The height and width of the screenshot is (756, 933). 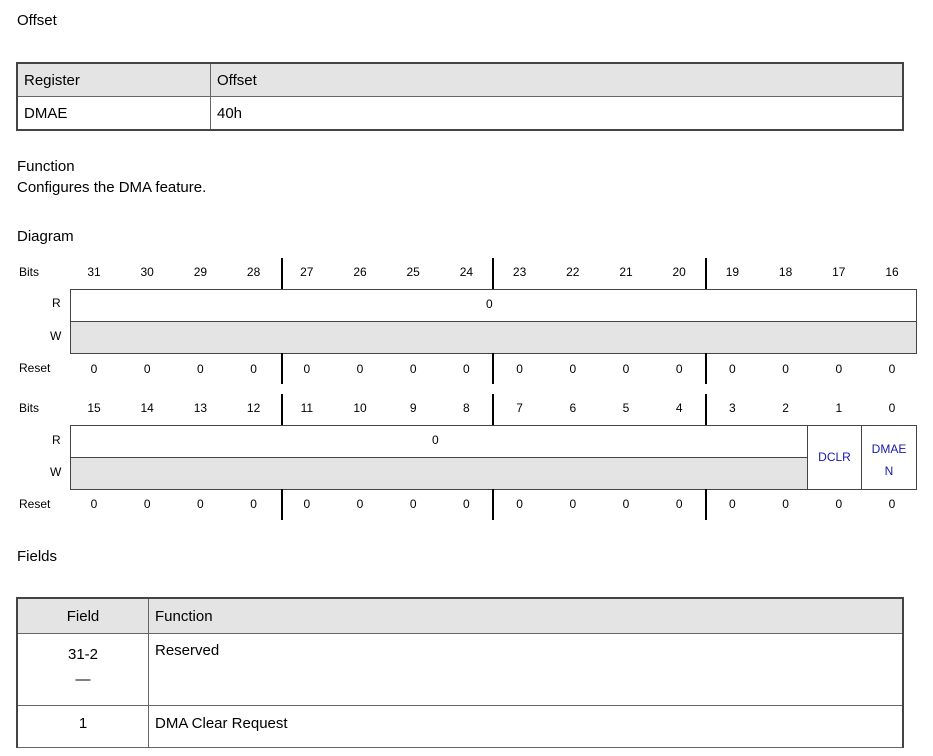 I want to click on bit-number: 14, so click(x=147, y=408).